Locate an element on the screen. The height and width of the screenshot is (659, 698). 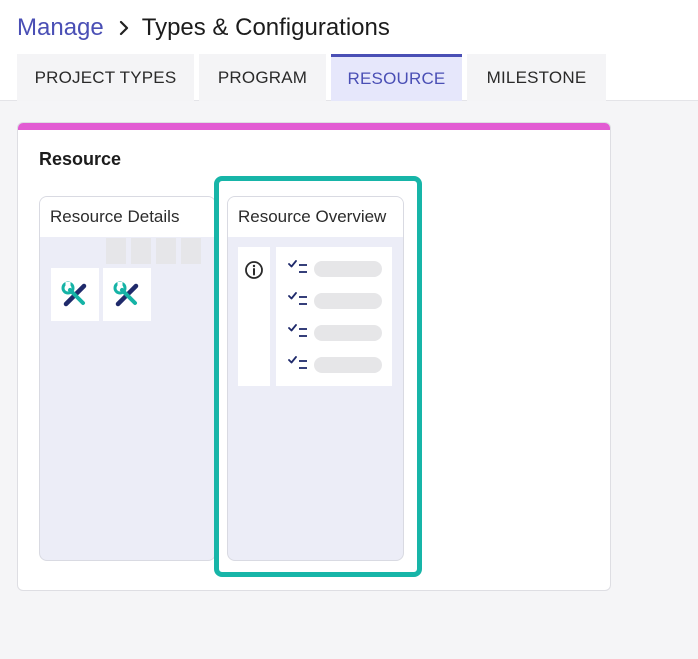
tab-bar: PROJECT TYPES PROGRAM RESOURCE MILESTONE is located at coordinates (311, 77).